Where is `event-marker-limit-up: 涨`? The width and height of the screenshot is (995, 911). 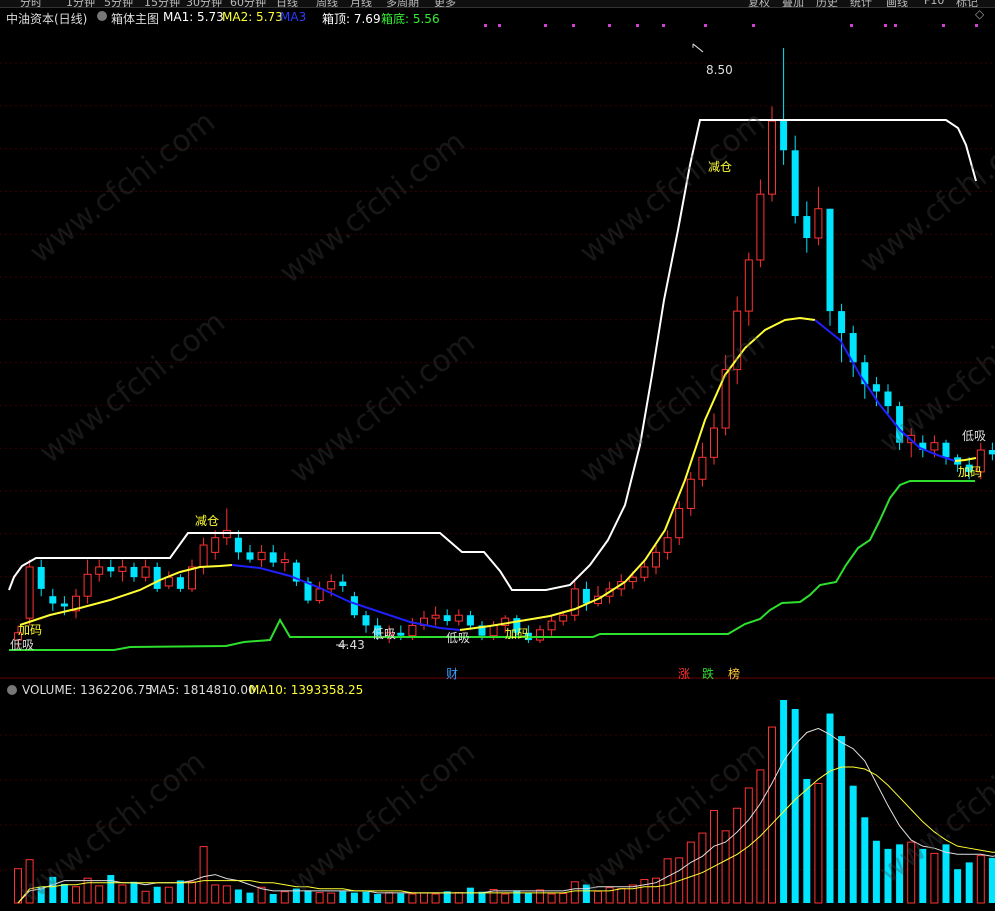 event-marker-limit-up: 涨 is located at coordinates (684, 673).